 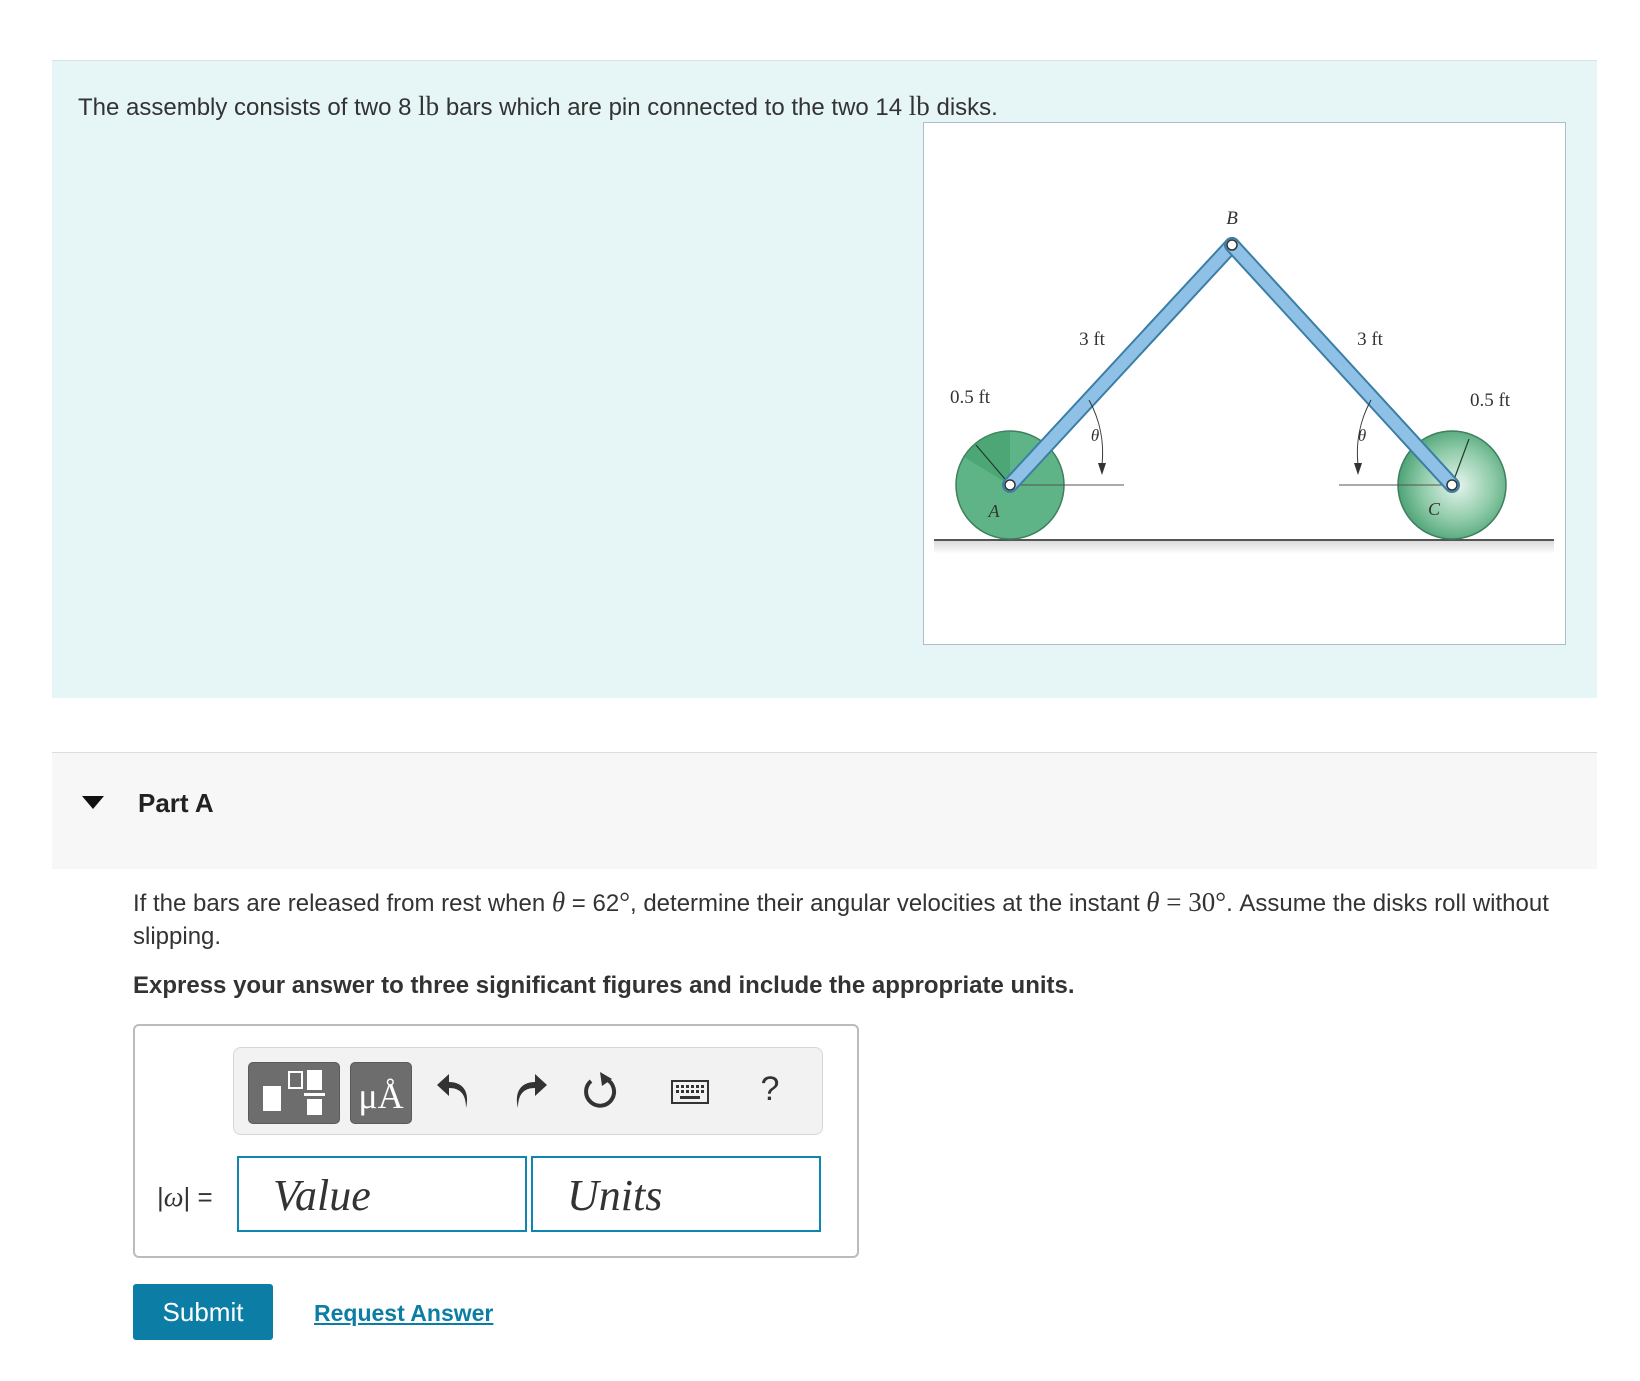 I want to click on initial-angle: = 62, so click(x=592, y=903).